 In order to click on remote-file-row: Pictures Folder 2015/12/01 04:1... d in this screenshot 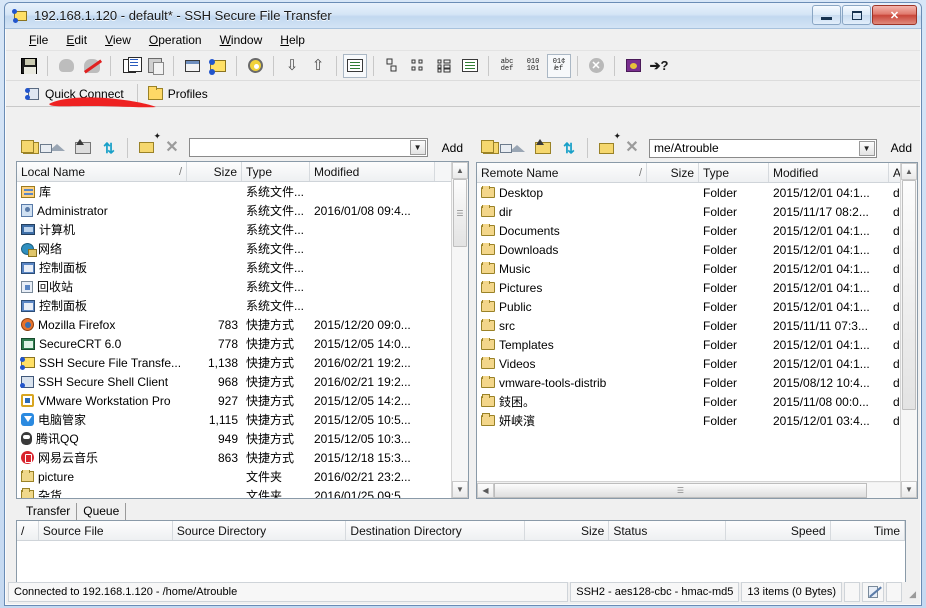, I will do `click(697, 287)`.